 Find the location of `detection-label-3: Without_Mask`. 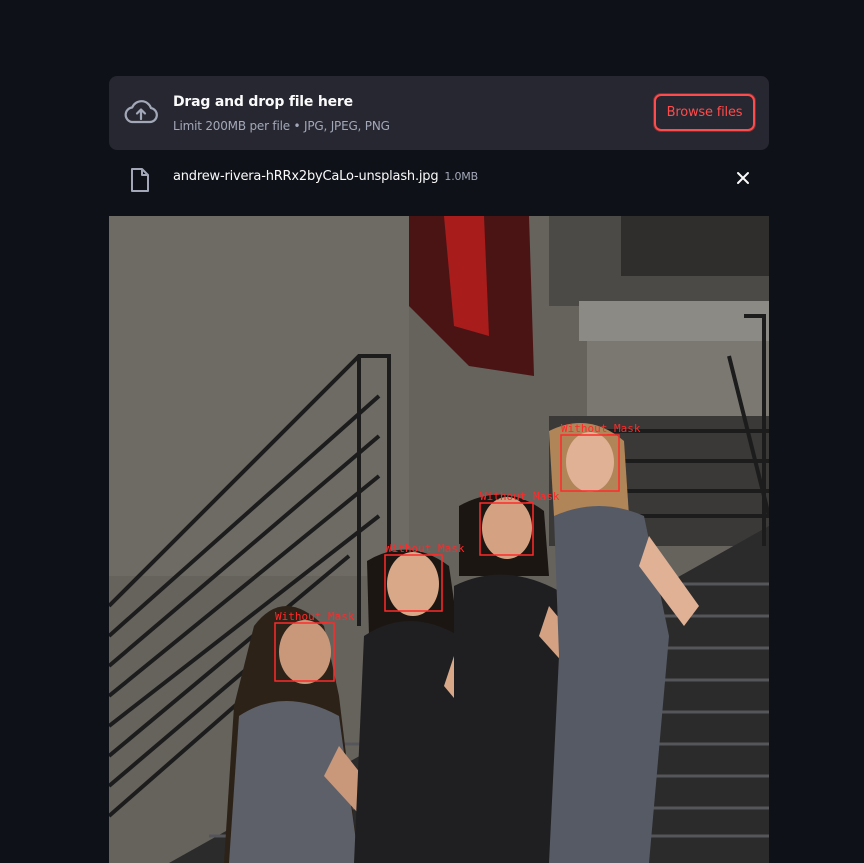

detection-label-3: Without_Mask is located at coordinates (520, 496).